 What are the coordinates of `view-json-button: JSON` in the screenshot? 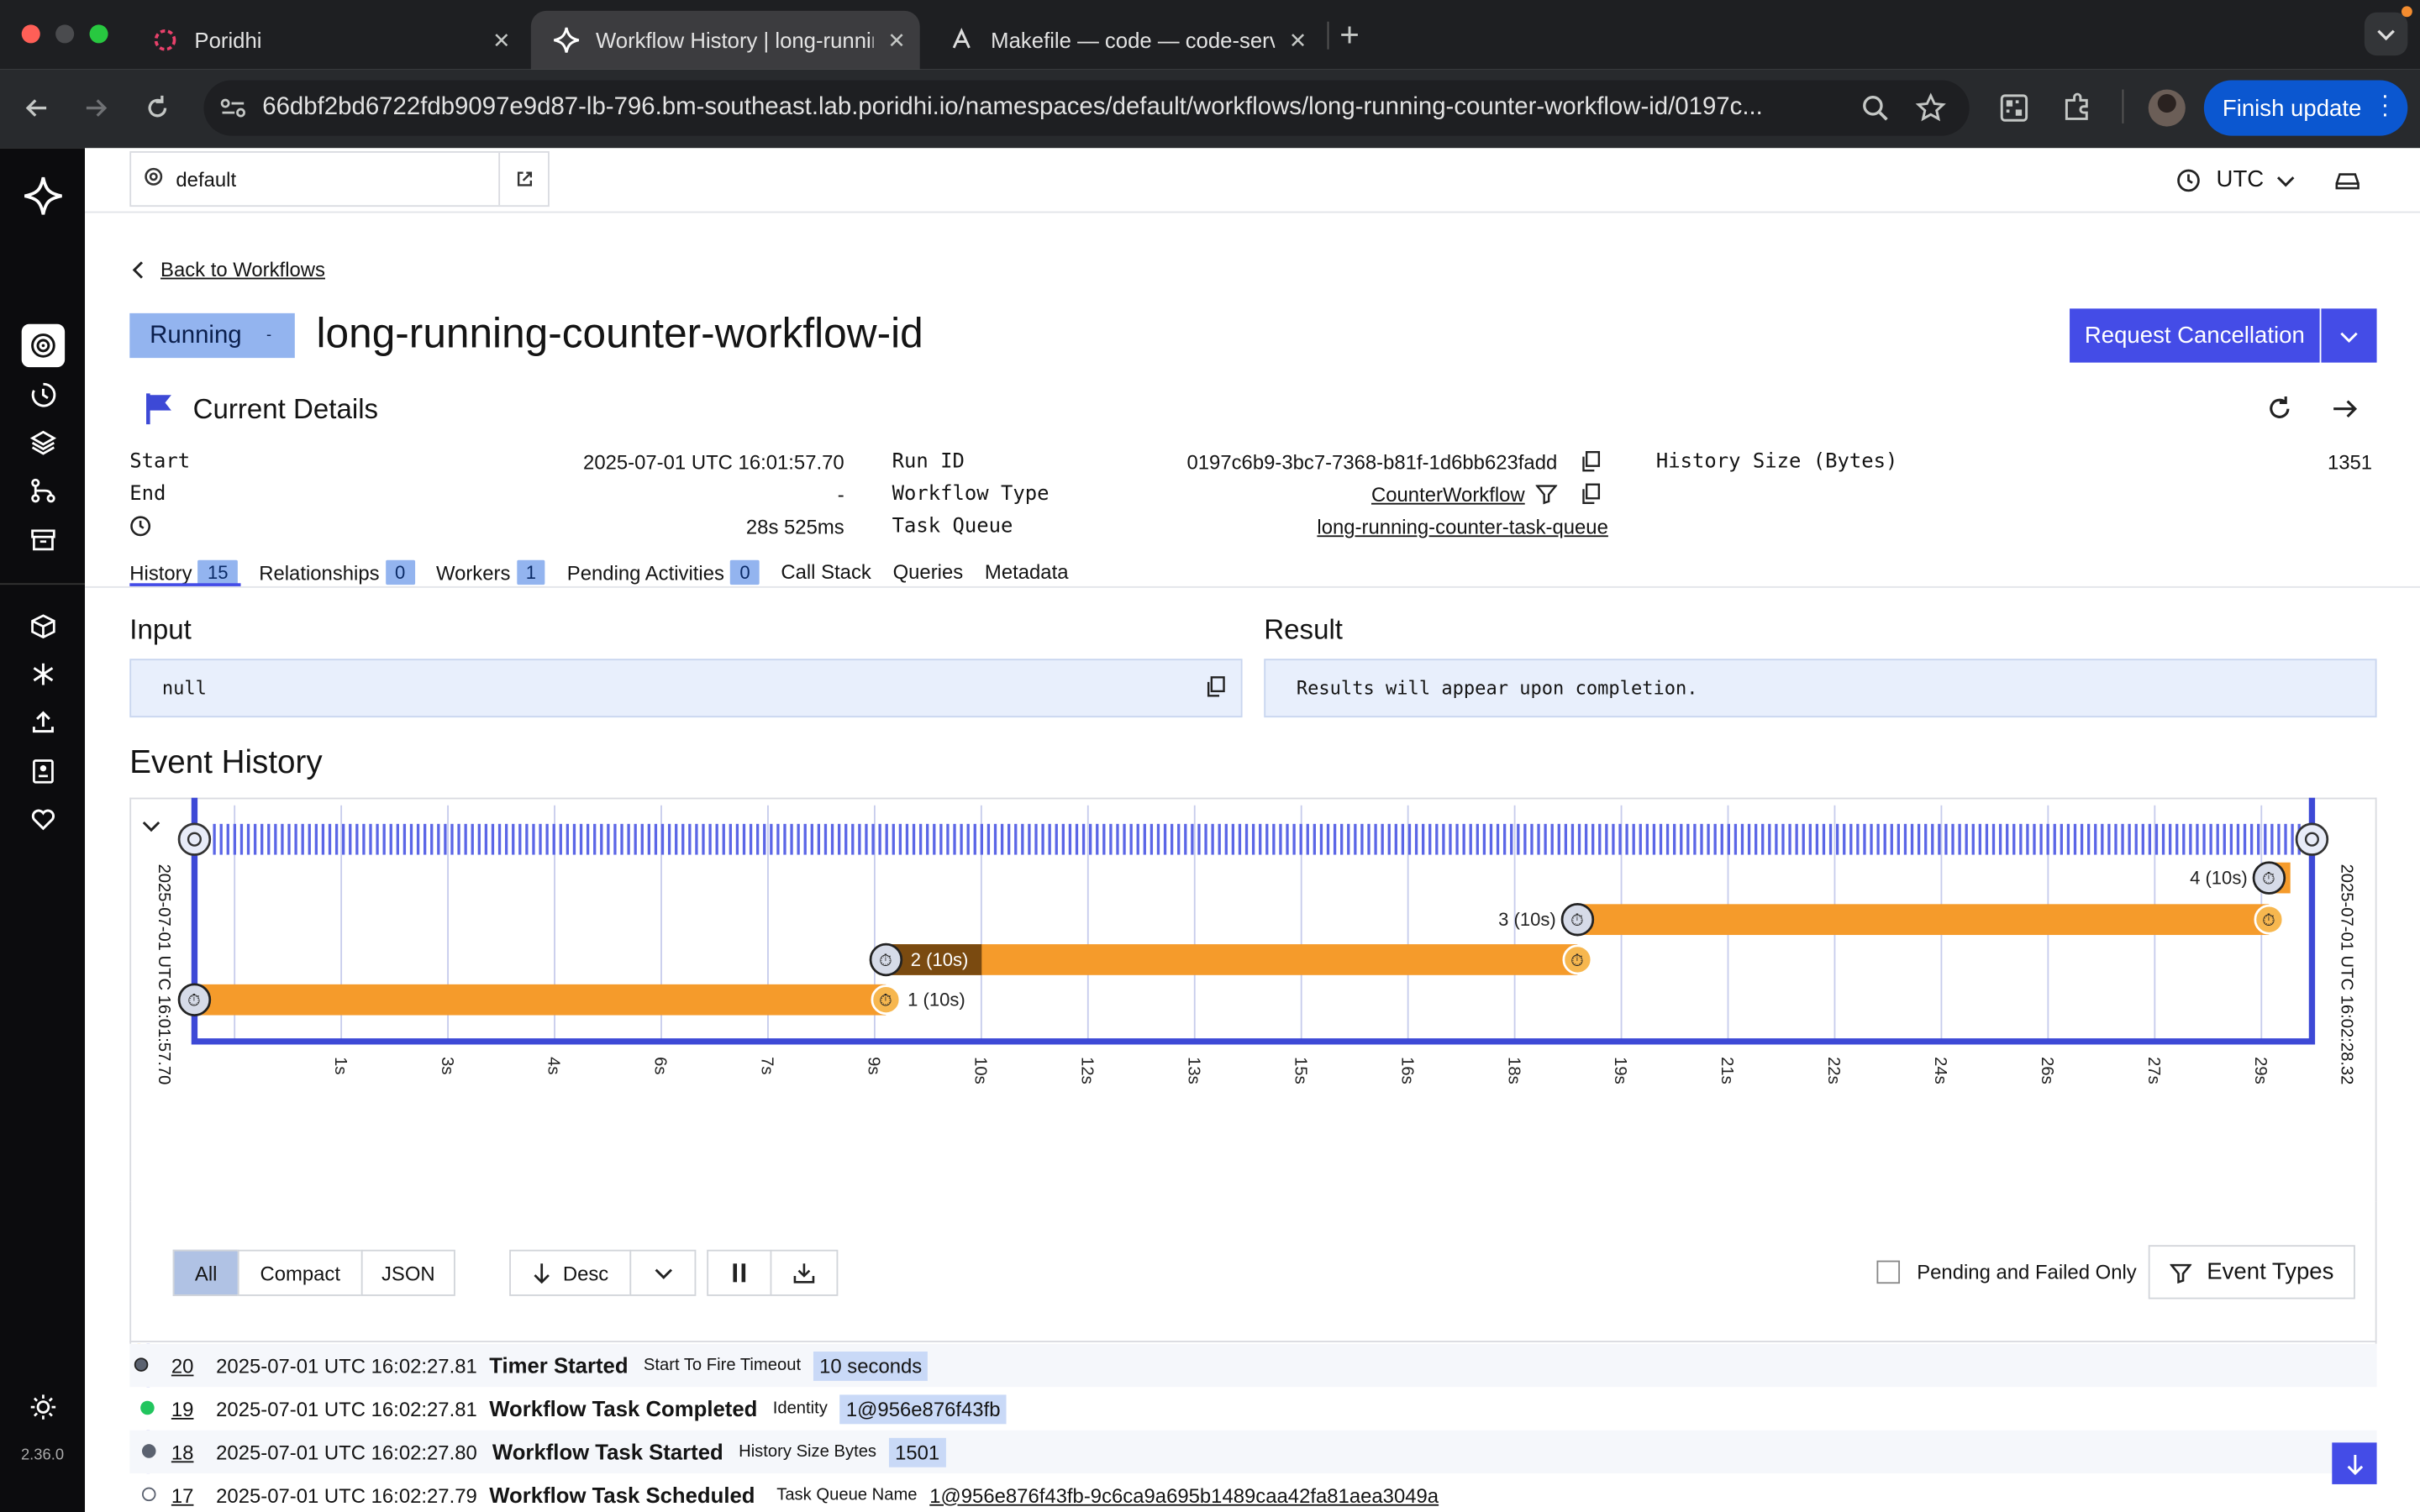 It's located at (407, 1272).